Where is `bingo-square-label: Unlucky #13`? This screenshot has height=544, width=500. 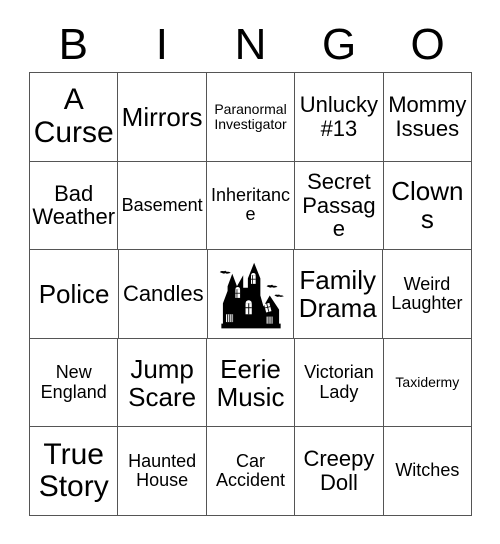 bingo-square-label: Unlucky #13 is located at coordinates (339, 116).